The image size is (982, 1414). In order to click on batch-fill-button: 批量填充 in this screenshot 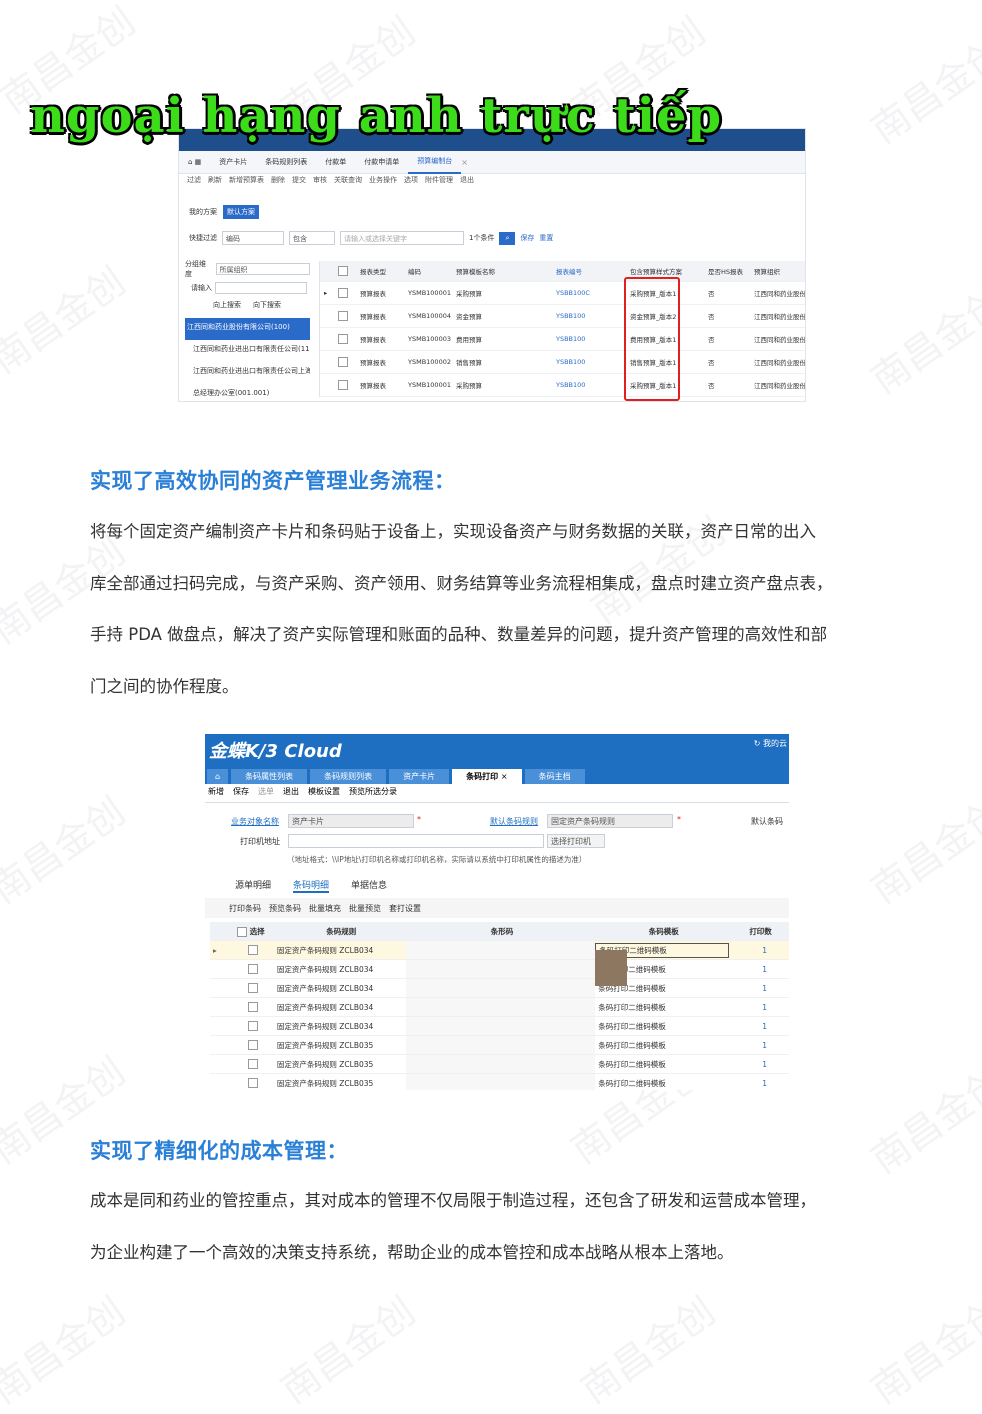, I will do `click(325, 908)`.